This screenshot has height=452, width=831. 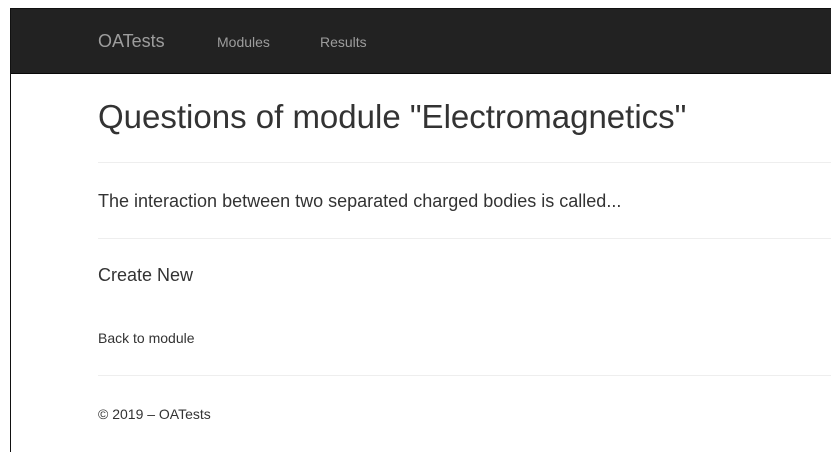 I want to click on page-title: Questions of module "Electromagnetics", so click(x=392, y=116).